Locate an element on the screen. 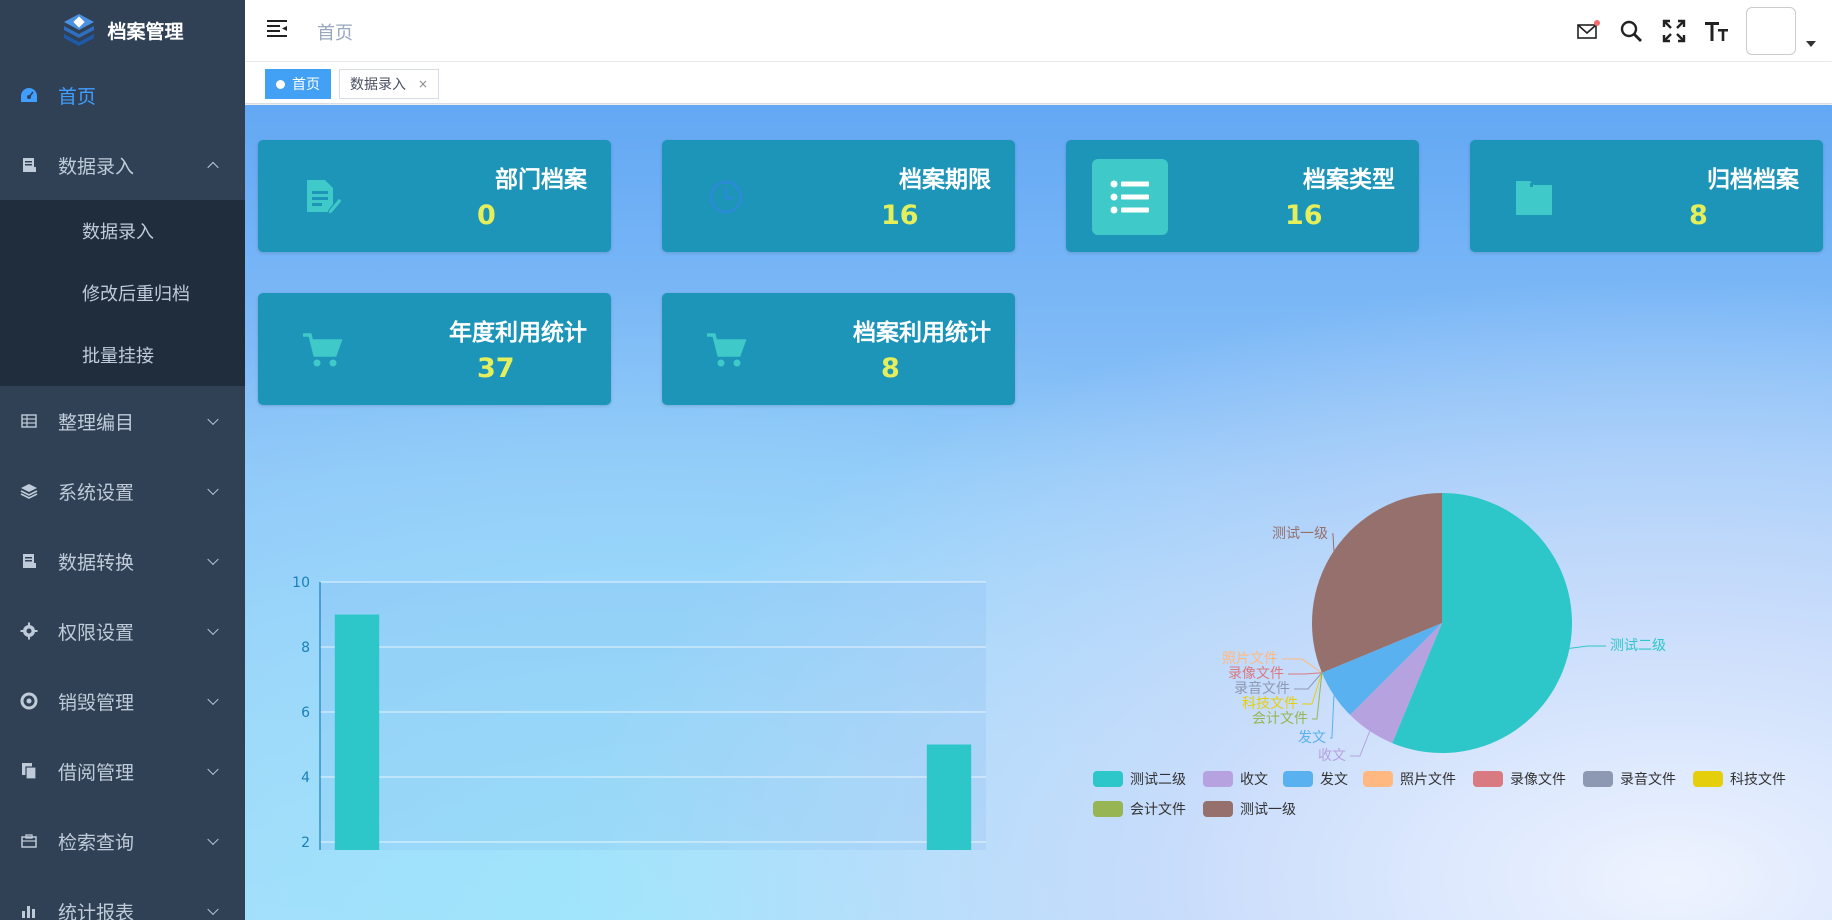 This screenshot has height=920, width=1832. sidebar-item-label: 整理编目 is located at coordinates (96, 422).